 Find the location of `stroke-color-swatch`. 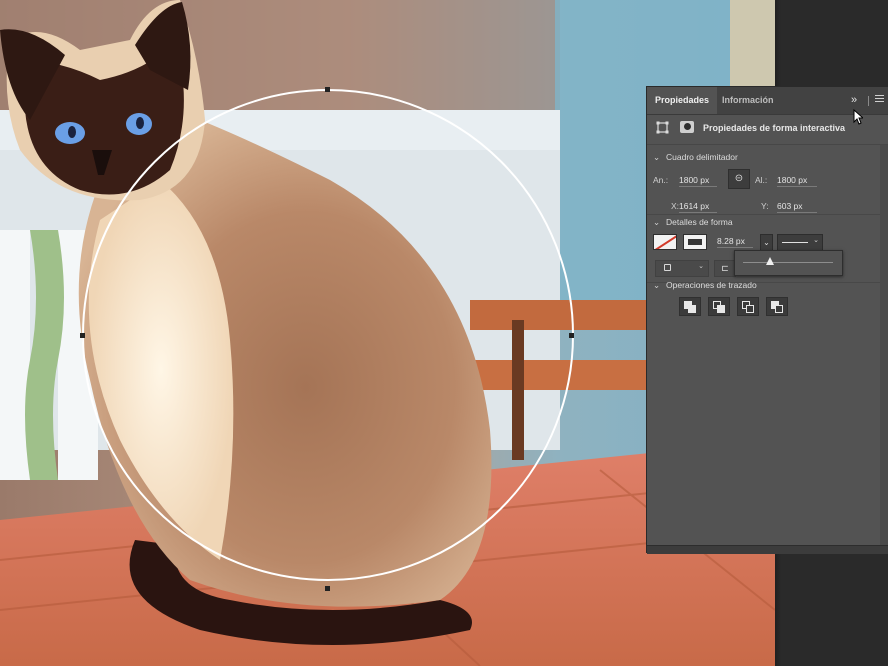

stroke-color-swatch is located at coordinates (695, 242).